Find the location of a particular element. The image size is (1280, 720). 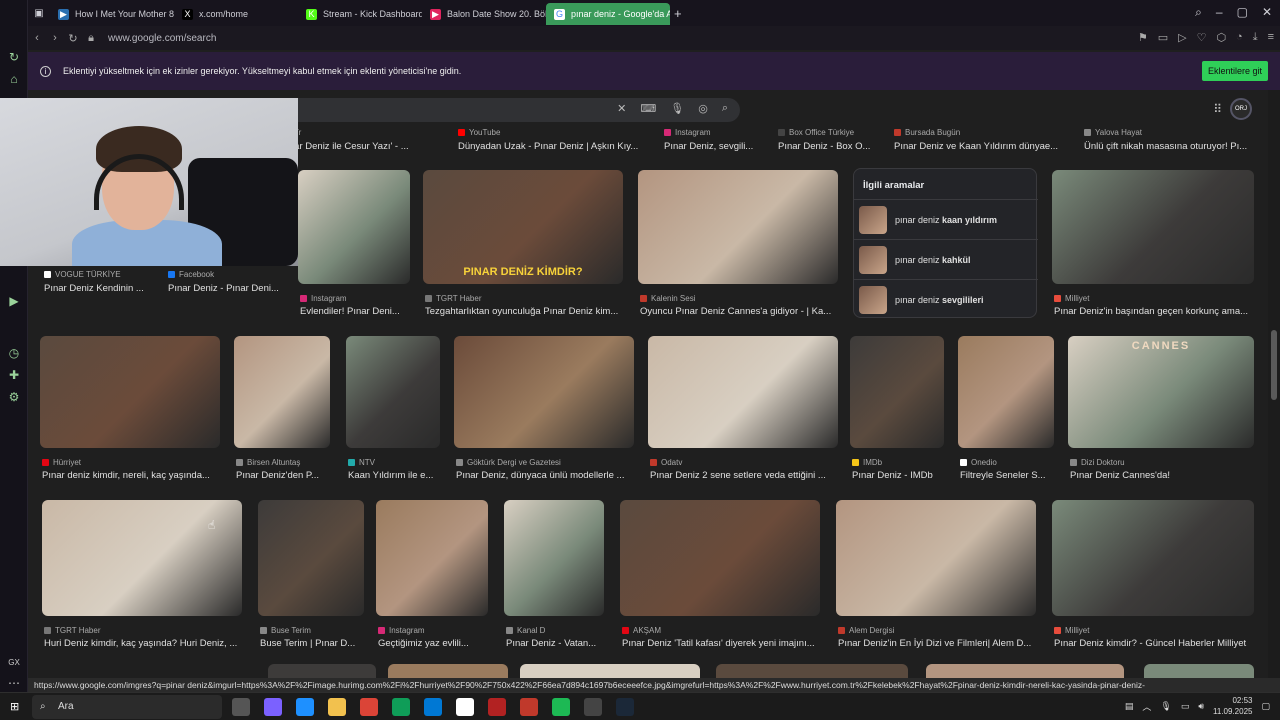

search-icon: ⌕ is located at coordinates (725, 108).